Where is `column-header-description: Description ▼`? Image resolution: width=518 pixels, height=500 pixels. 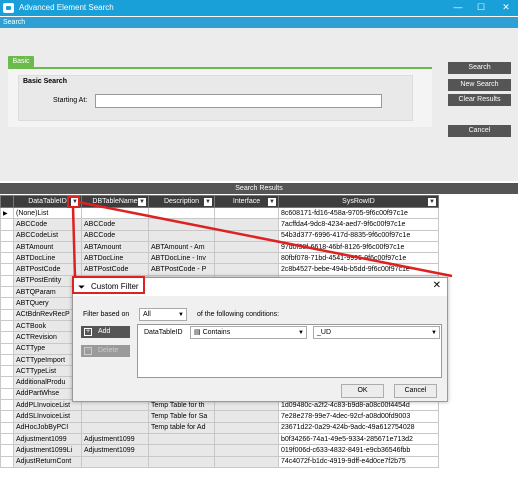 column-header-description: Description ▼ is located at coordinates (181, 201).